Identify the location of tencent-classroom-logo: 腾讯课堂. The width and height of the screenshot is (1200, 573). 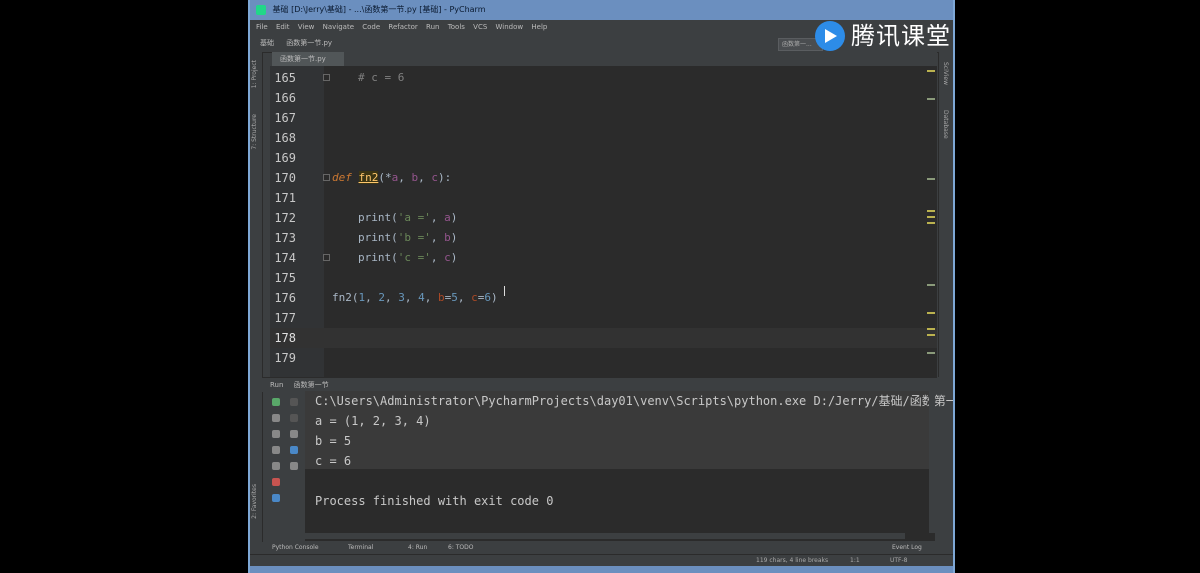
(884, 36).